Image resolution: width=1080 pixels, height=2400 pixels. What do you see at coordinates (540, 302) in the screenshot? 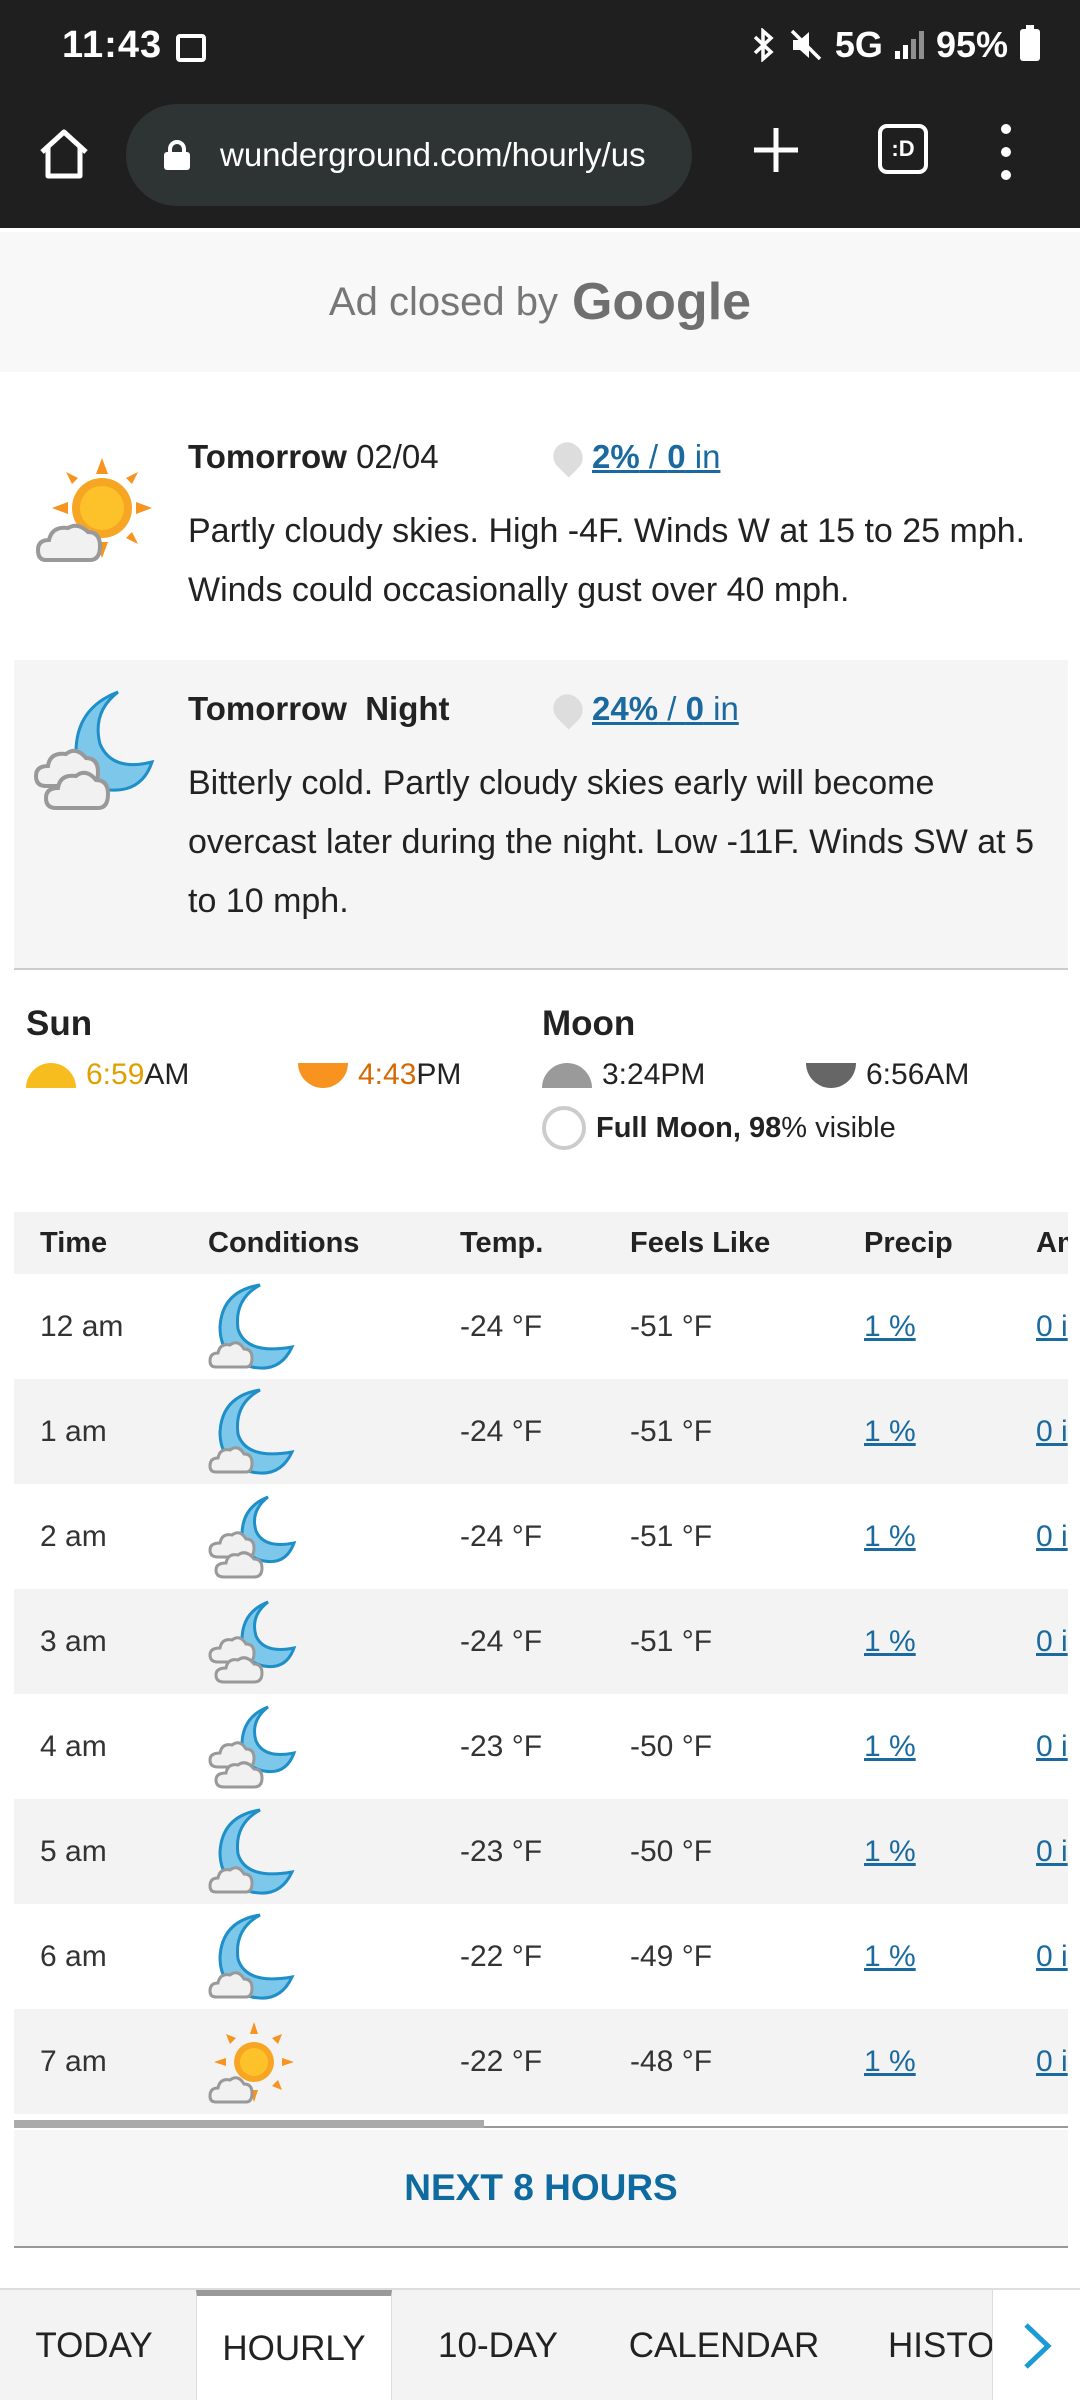
I see `ad-closed-banner: Ad closed by Google` at bounding box center [540, 302].